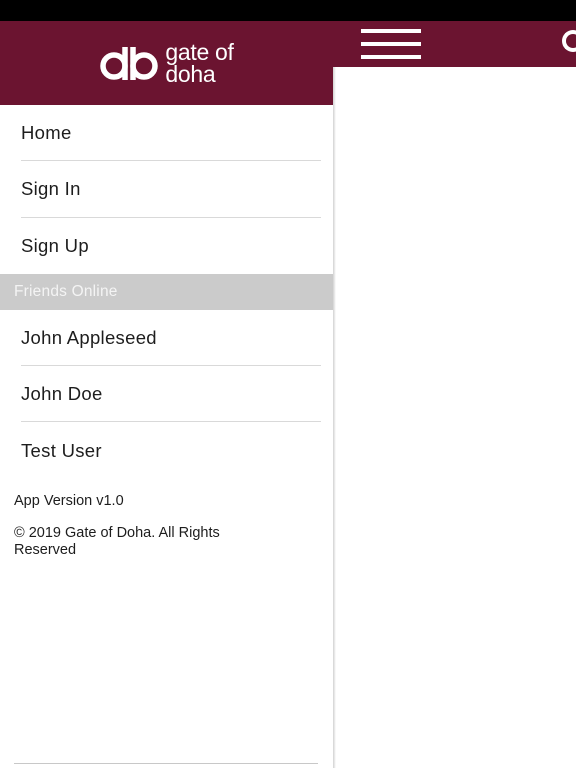 This screenshot has height=768, width=576. I want to click on friend-name: Test User, so click(61, 450).